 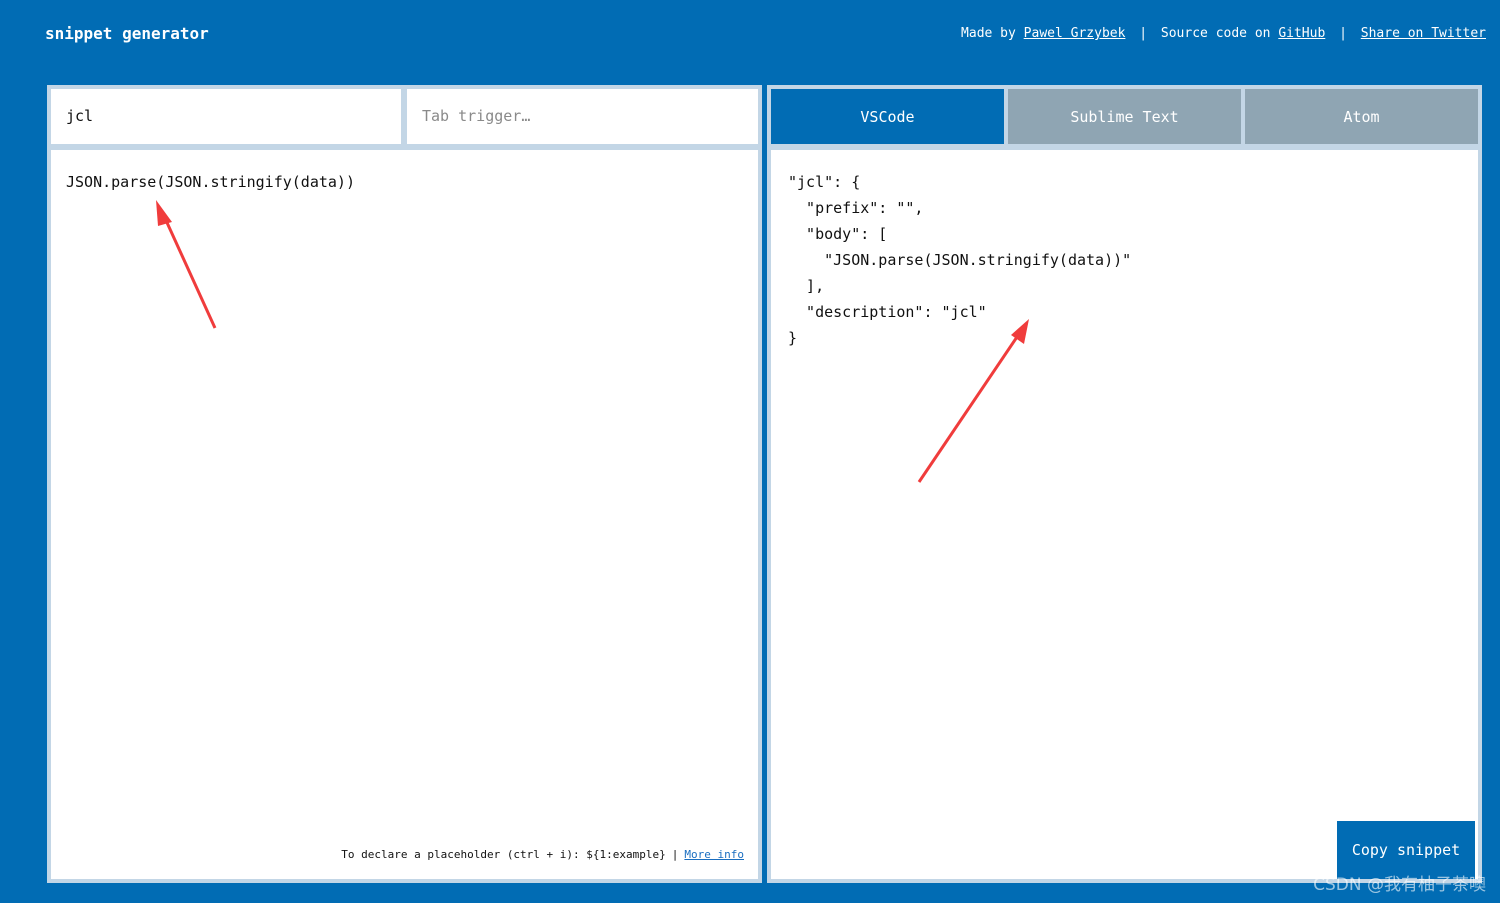 What do you see at coordinates (1301, 33) in the screenshot?
I see `github-link: GitHub` at bounding box center [1301, 33].